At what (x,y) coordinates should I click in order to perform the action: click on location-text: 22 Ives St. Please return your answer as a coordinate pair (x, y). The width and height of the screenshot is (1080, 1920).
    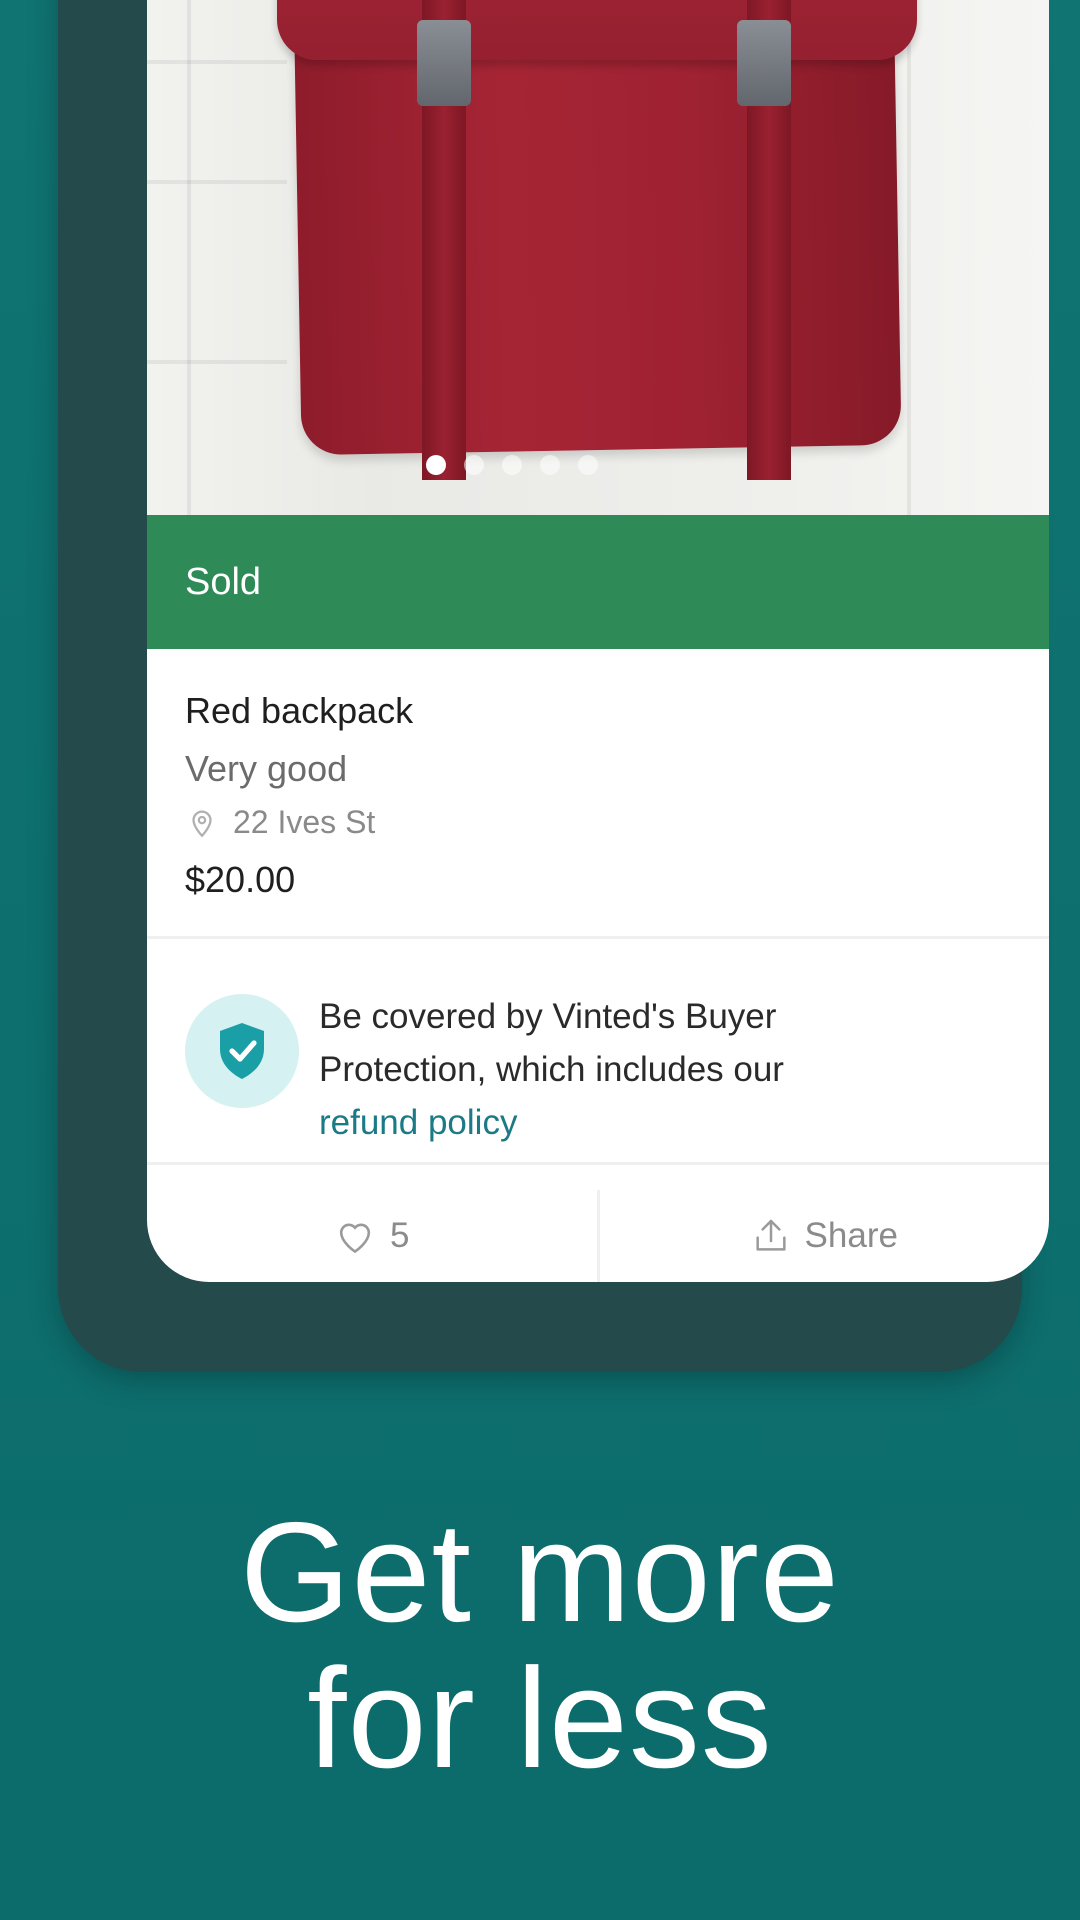
    Looking at the image, I should click on (304, 822).